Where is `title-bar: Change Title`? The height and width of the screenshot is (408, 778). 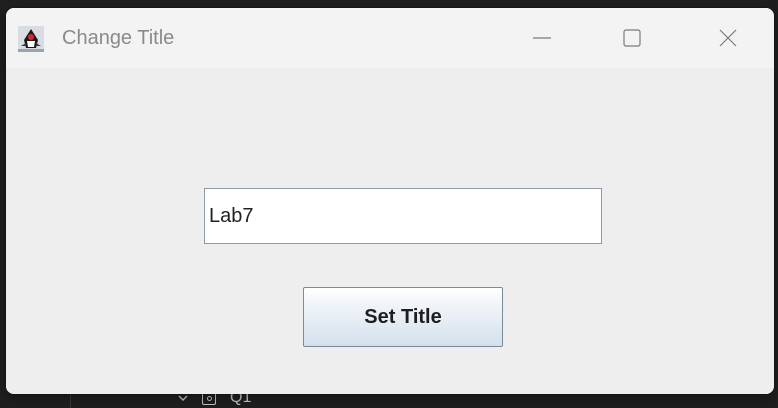
title-bar: Change Title is located at coordinates (390, 38).